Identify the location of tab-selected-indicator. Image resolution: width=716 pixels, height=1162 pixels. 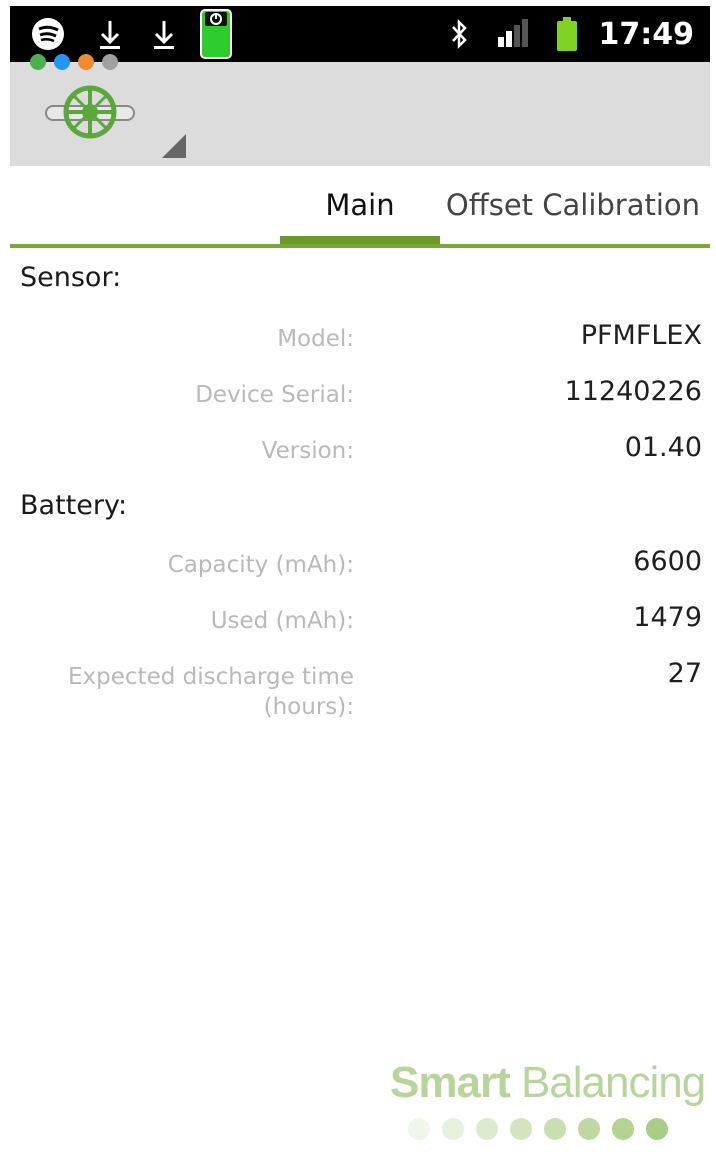
(360, 240).